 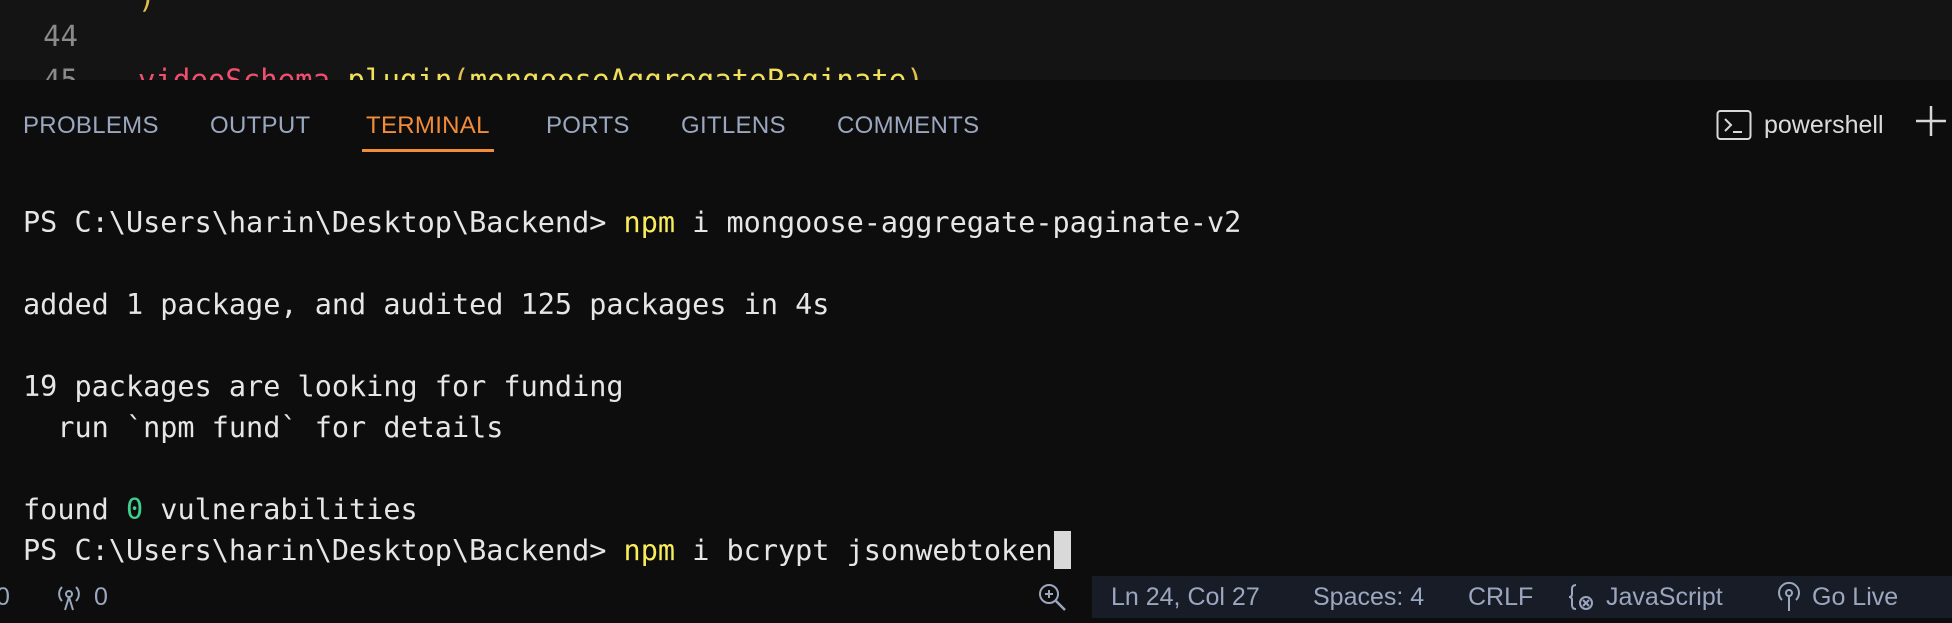 What do you see at coordinates (234, 71) in the screenshot?
I see `code-token: videoSchema` at bounding box center [234, 71].